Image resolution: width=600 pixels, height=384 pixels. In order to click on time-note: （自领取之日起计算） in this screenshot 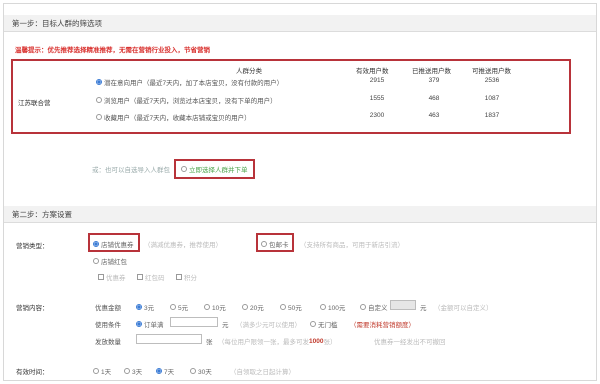, I will do `click(262, 372)`.